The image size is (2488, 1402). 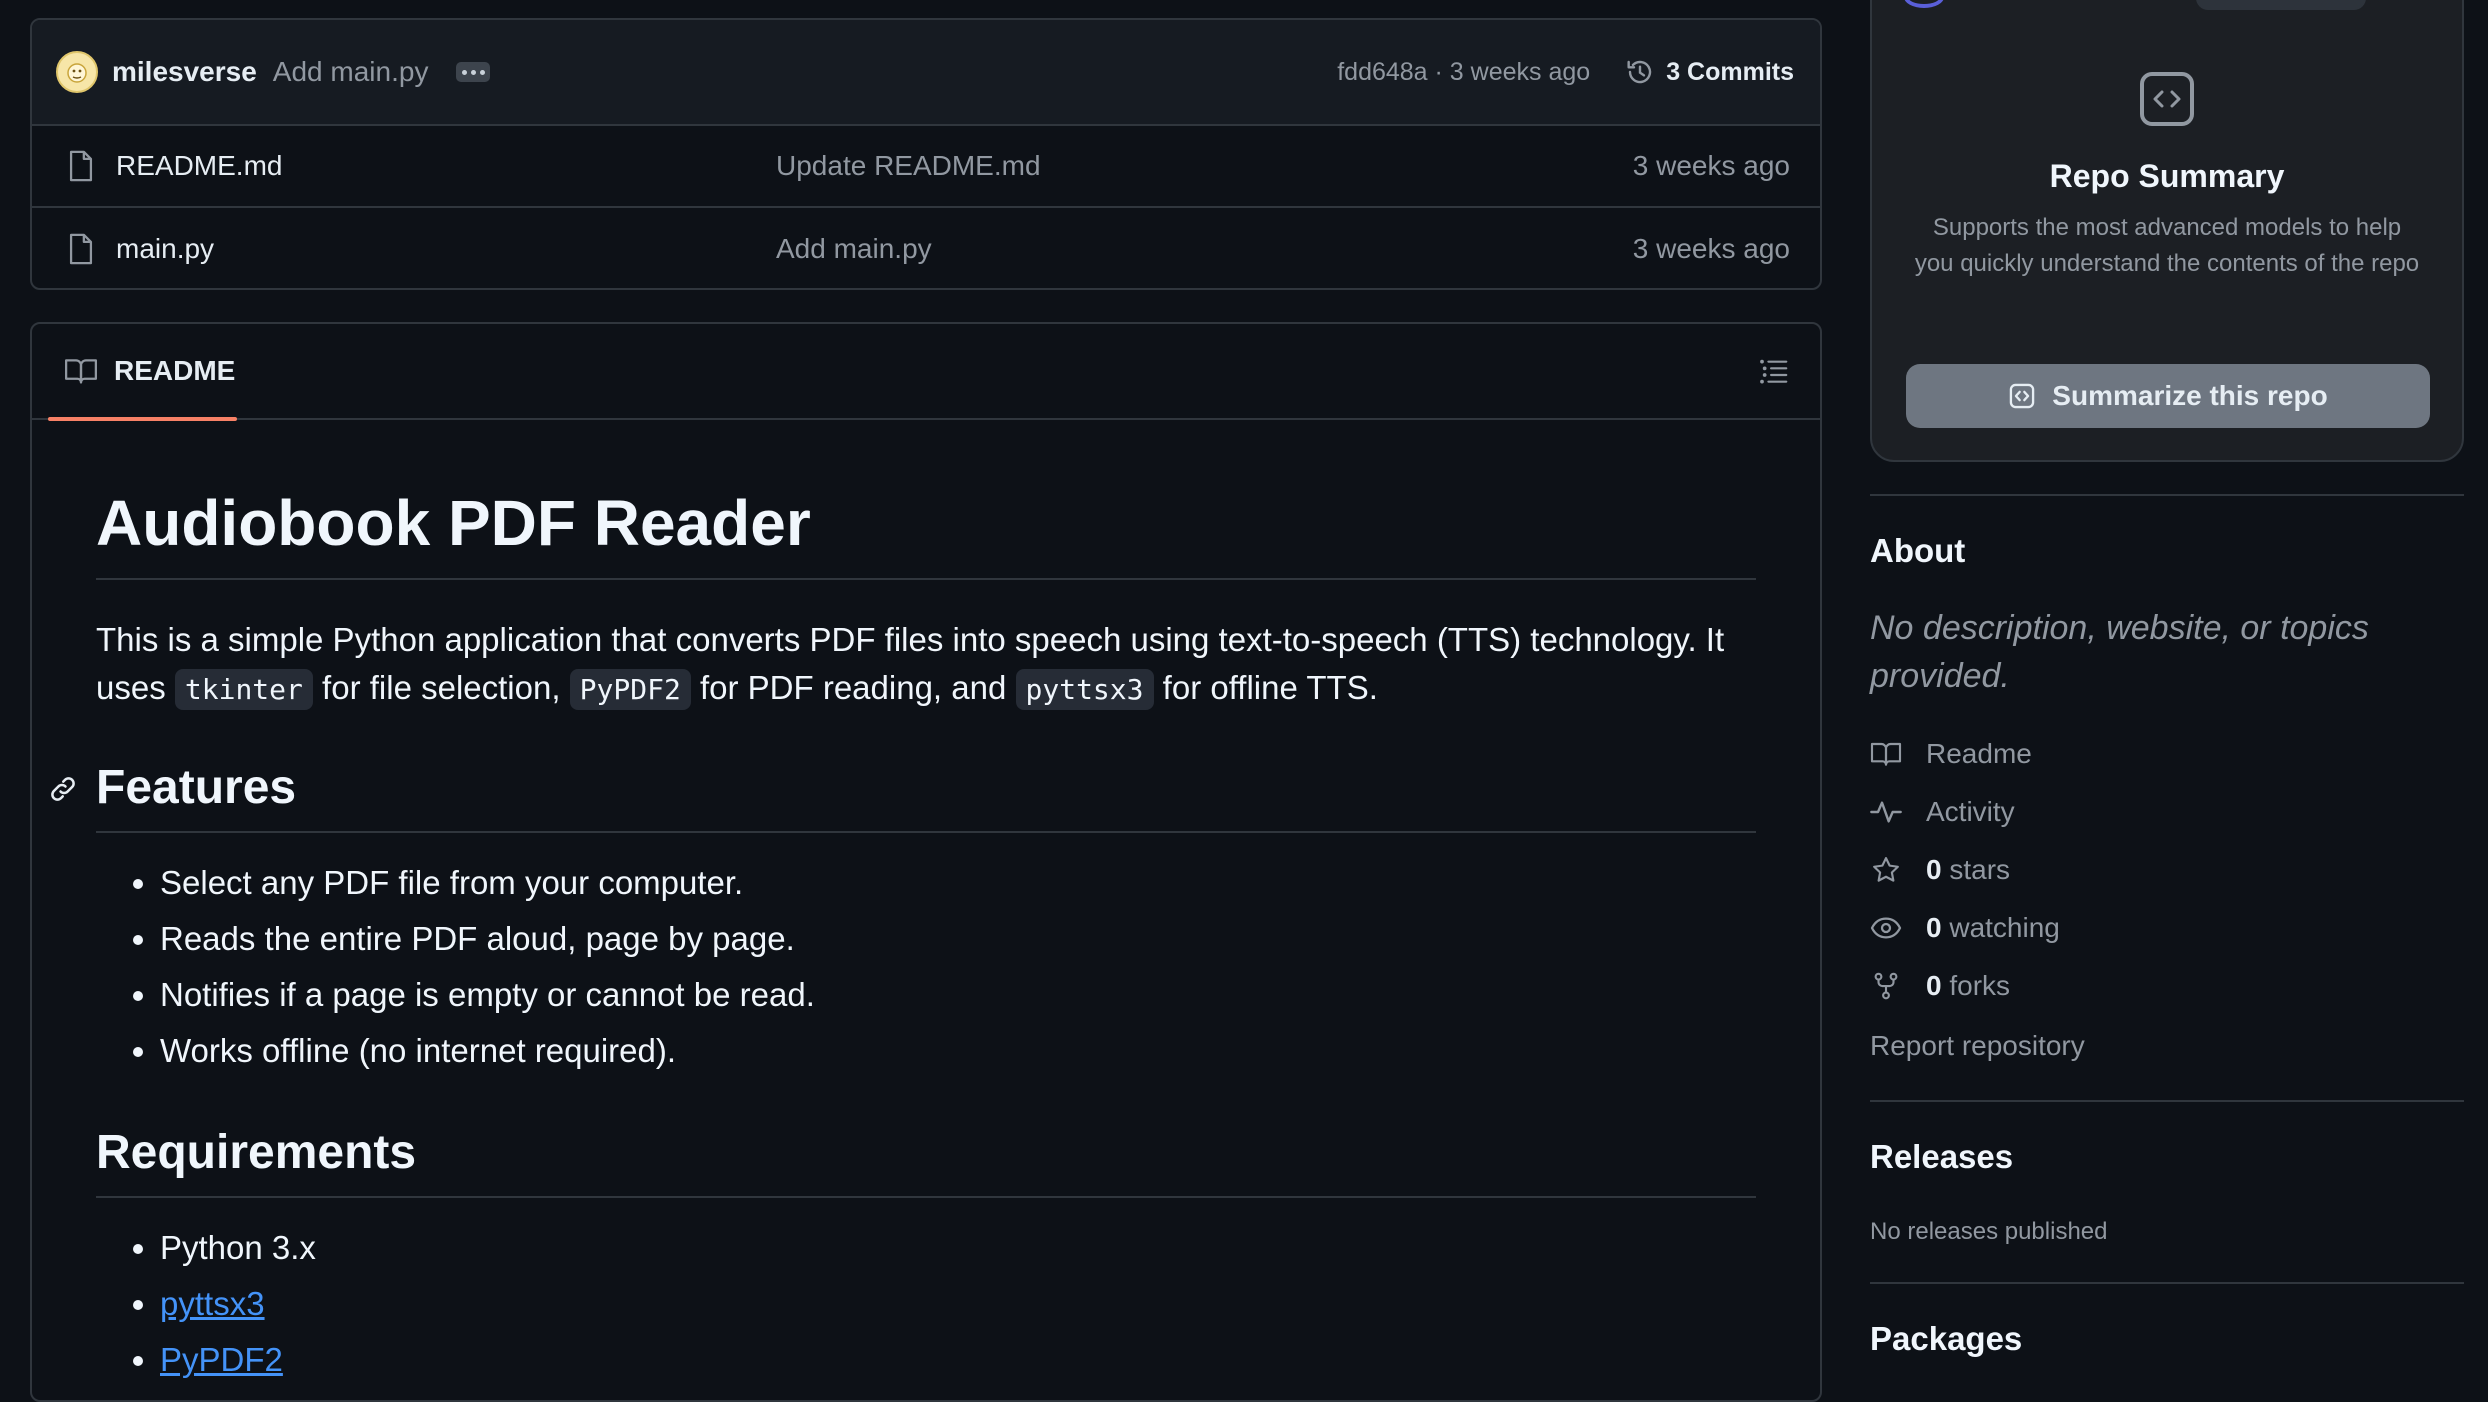 I want to click on inline-code: pyttsx3, so click(x=1084, y=690).